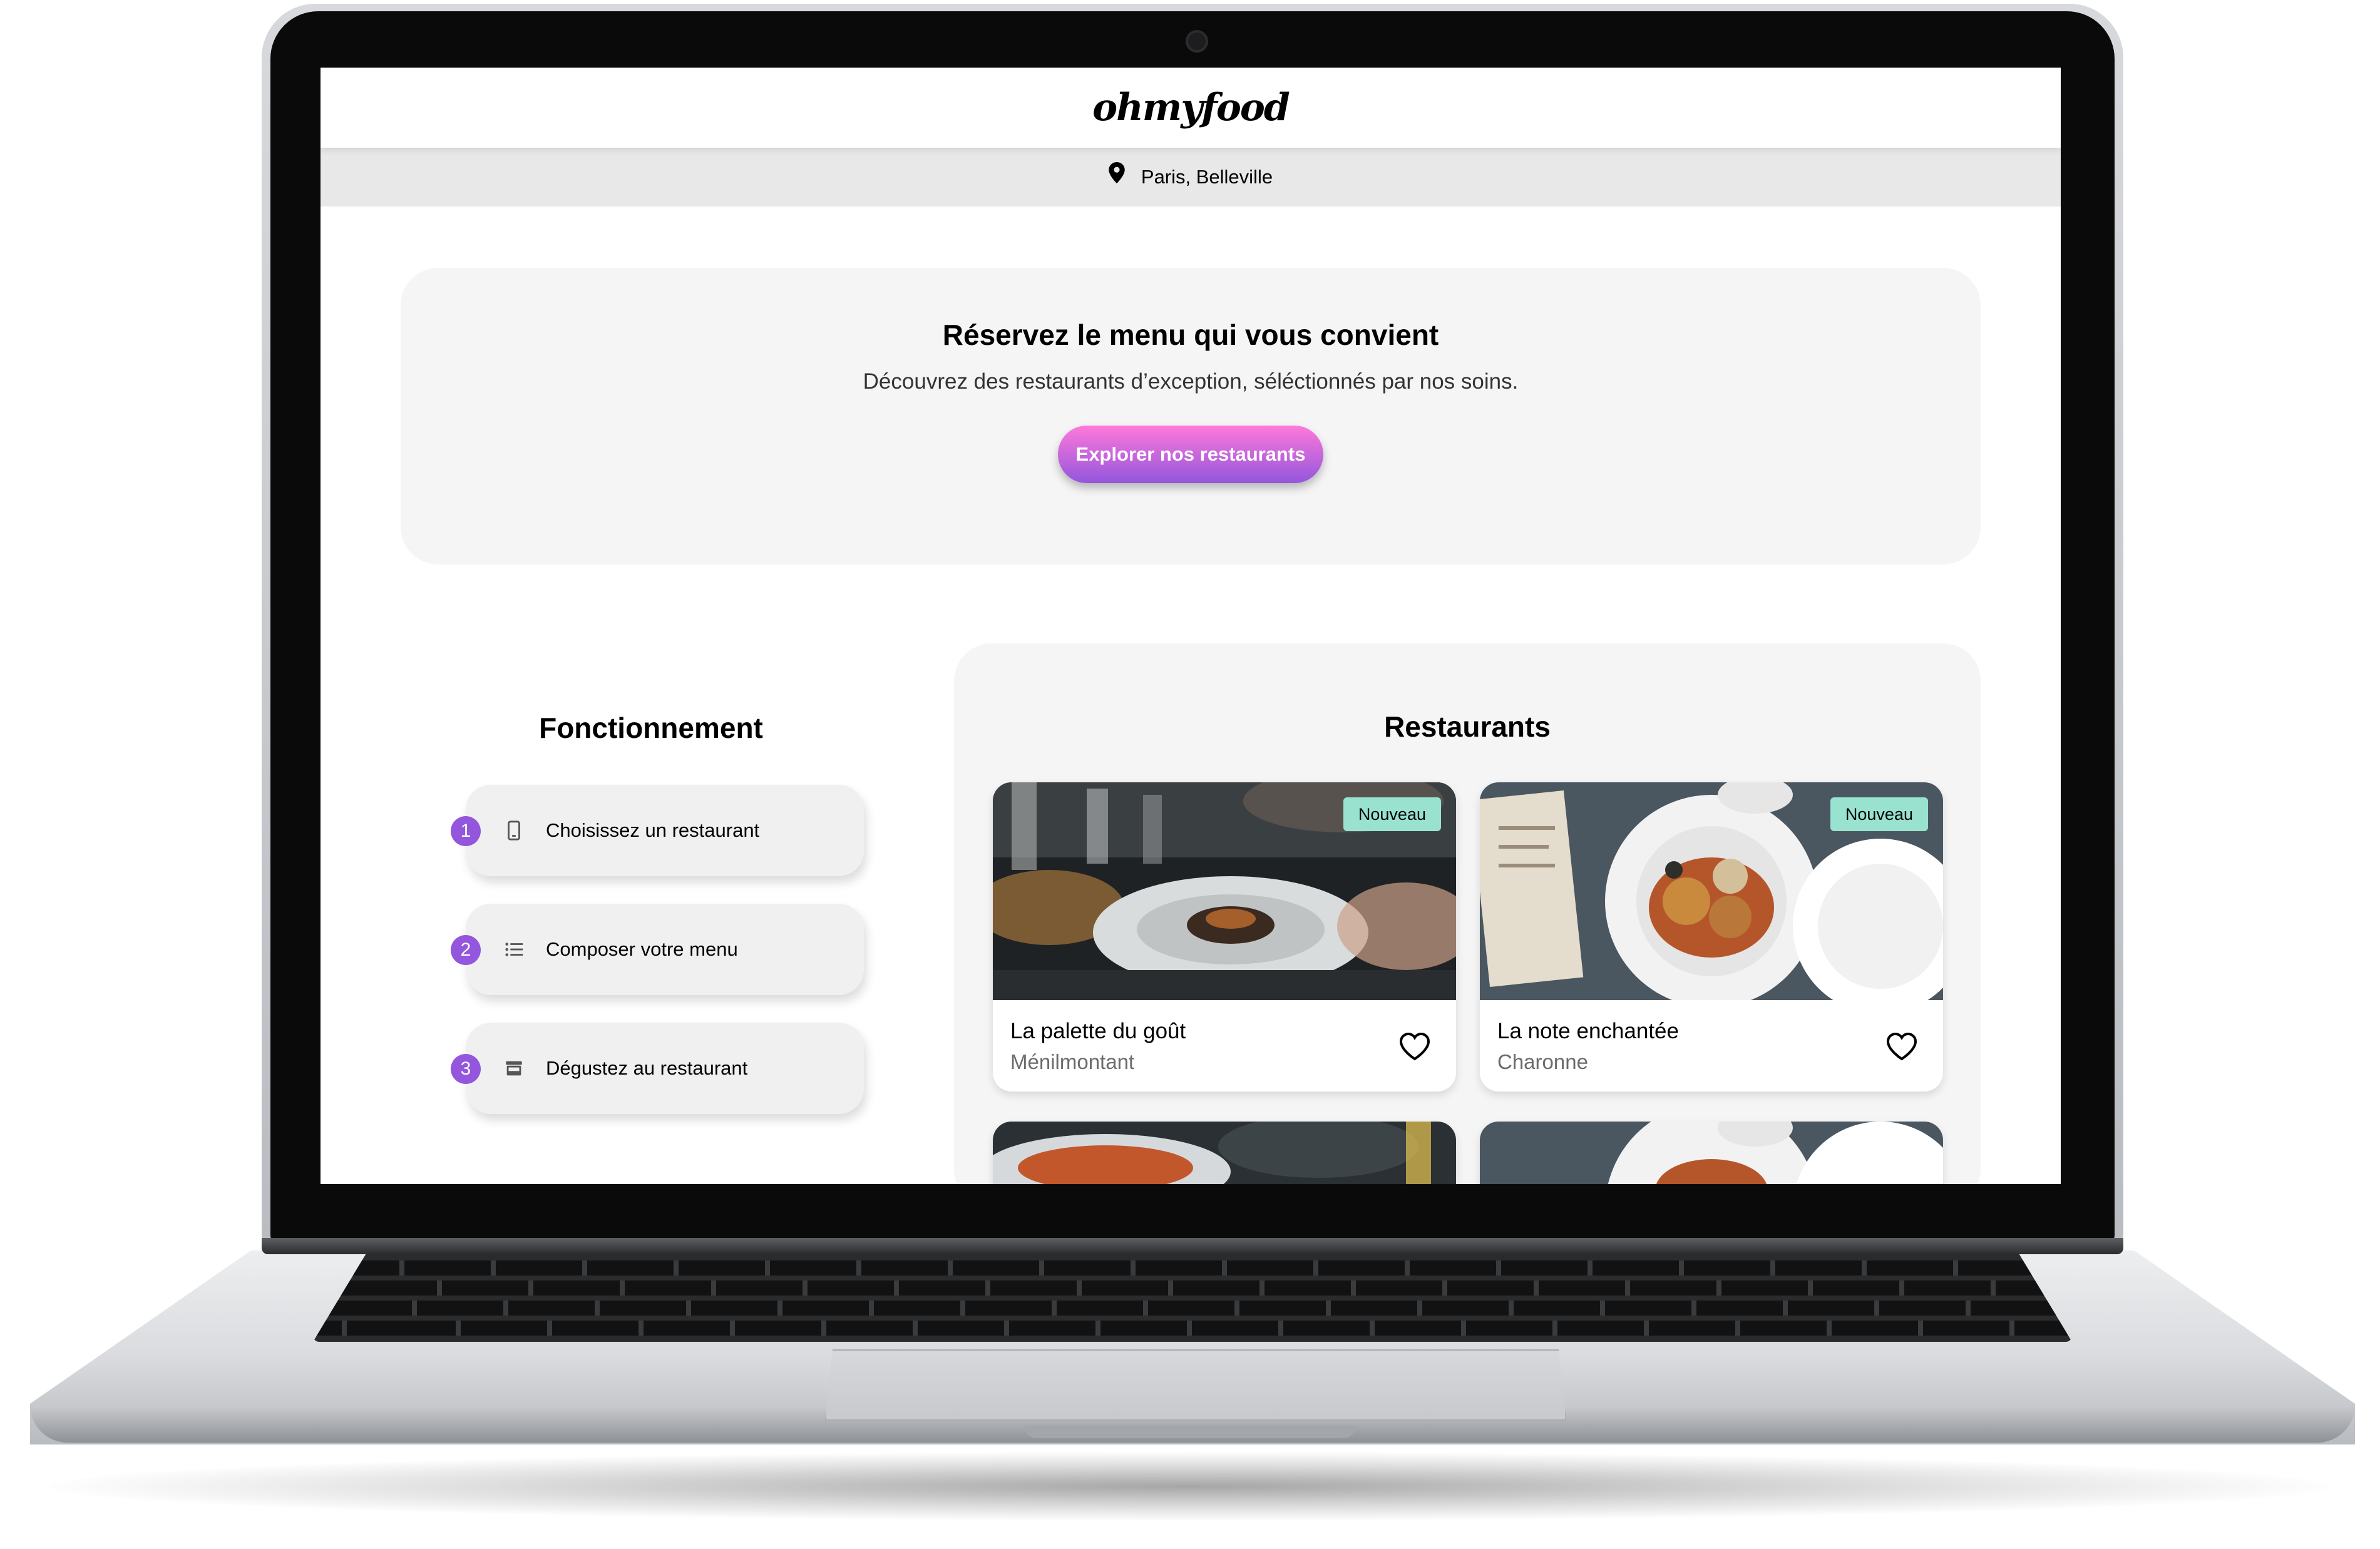 The image size is (2380, 1549). What do you see at coordinates (1468, 726) in the screenshot?
I see `restaurants-title: Restaurants` at bounding box center [1468, 726].